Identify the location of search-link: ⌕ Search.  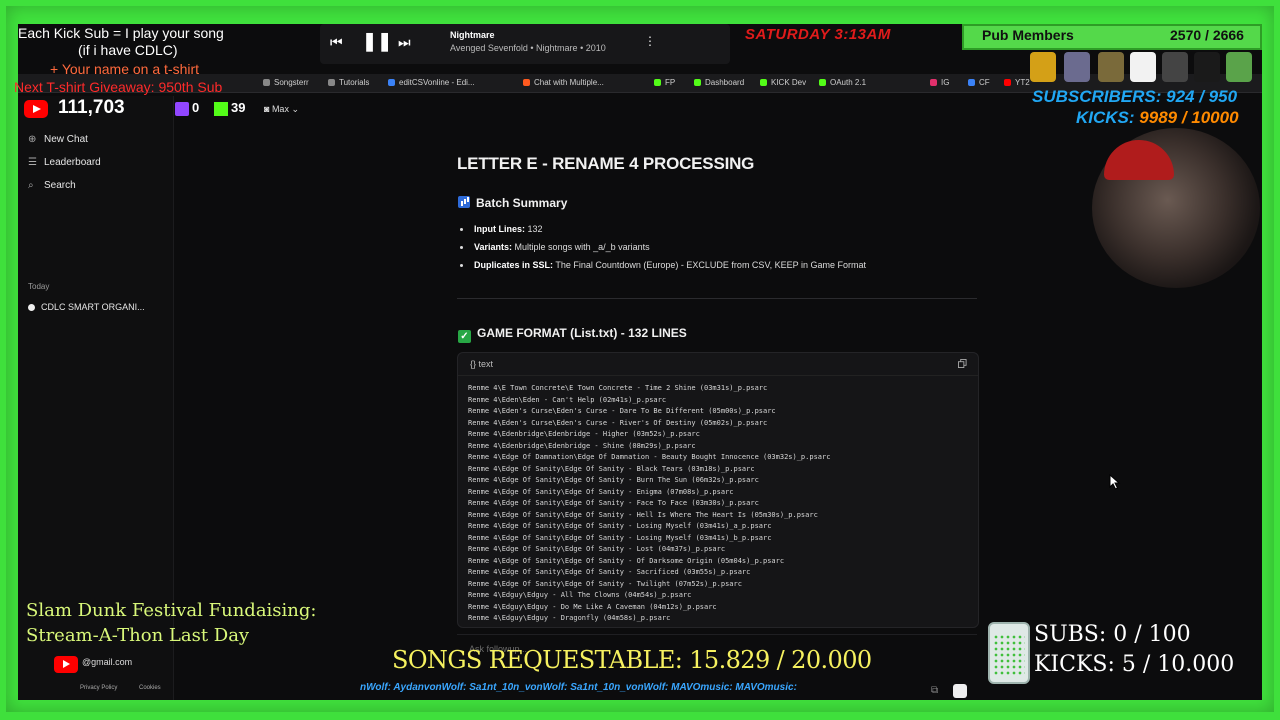
(52, 185).